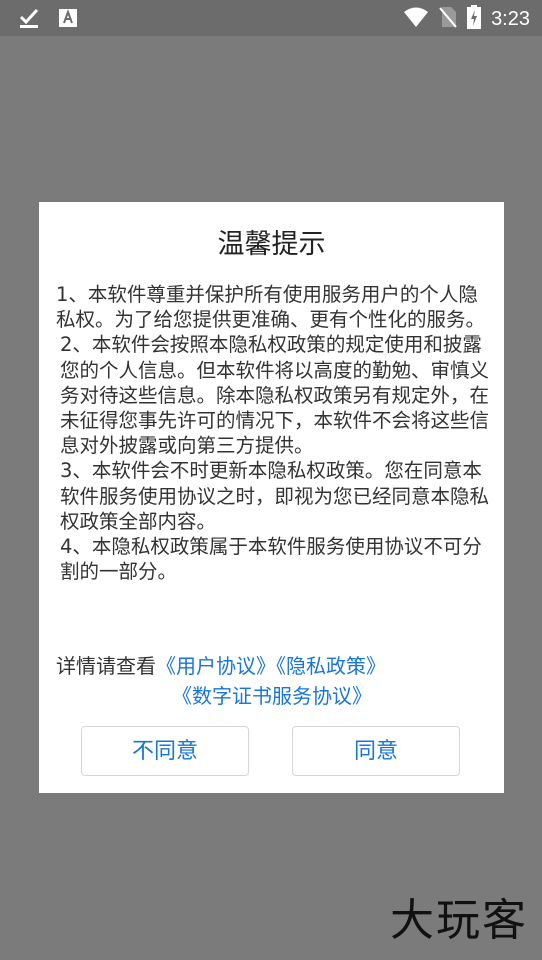 Image resolution: width=542 pixels, height=960 pixels. What do you see at coordinates (271, 18) in the screenshot?
I see `status-bar: 3:23` at bounding box center [271, 18].